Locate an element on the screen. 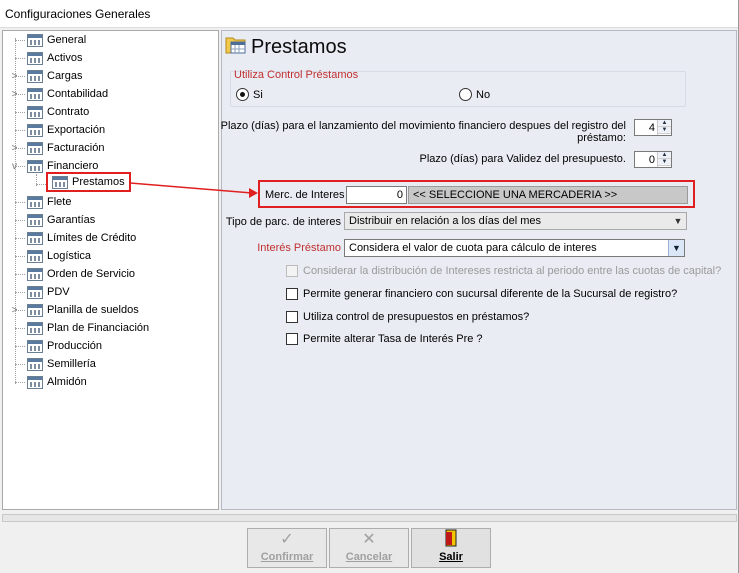 This screenshot has width=739, height=573. confirm-button: ✓ Confirmar is located at coordinates (287, 548).